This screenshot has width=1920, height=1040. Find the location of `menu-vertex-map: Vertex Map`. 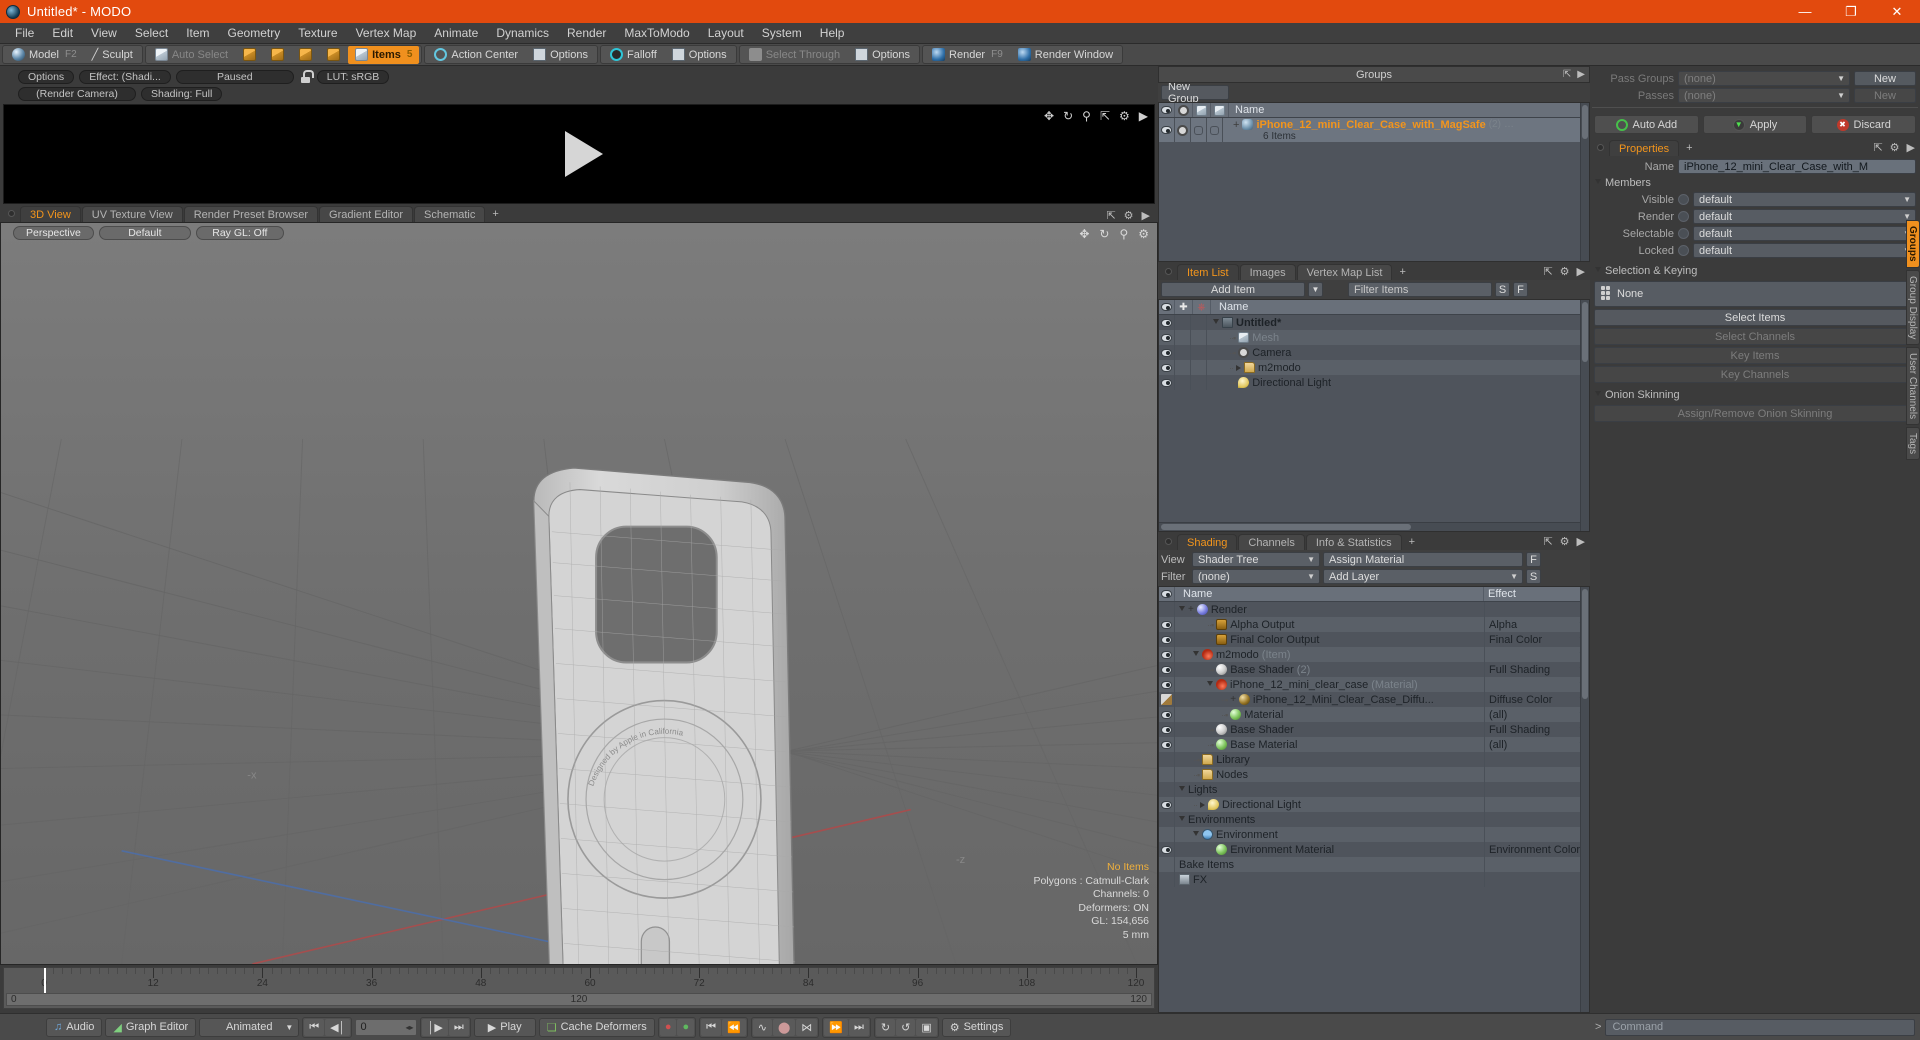

menu-vertex-map: Vertex Map is located at coordinates (386, 33).